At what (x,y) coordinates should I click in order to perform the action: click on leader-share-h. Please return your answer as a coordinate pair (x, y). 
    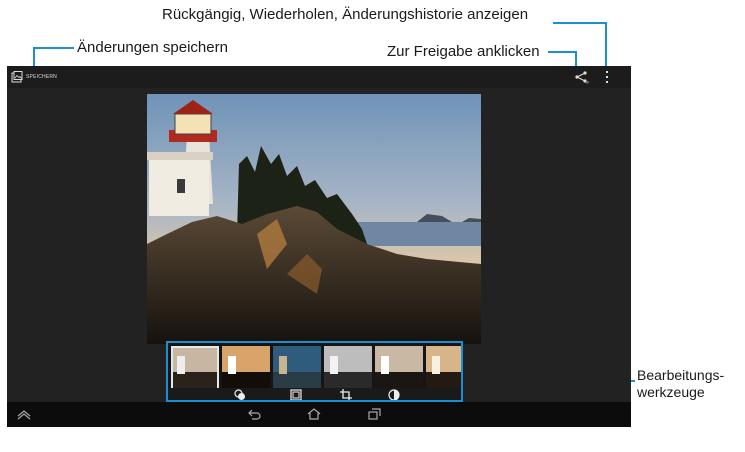
    Looking at the image, I should click on (562, 52).